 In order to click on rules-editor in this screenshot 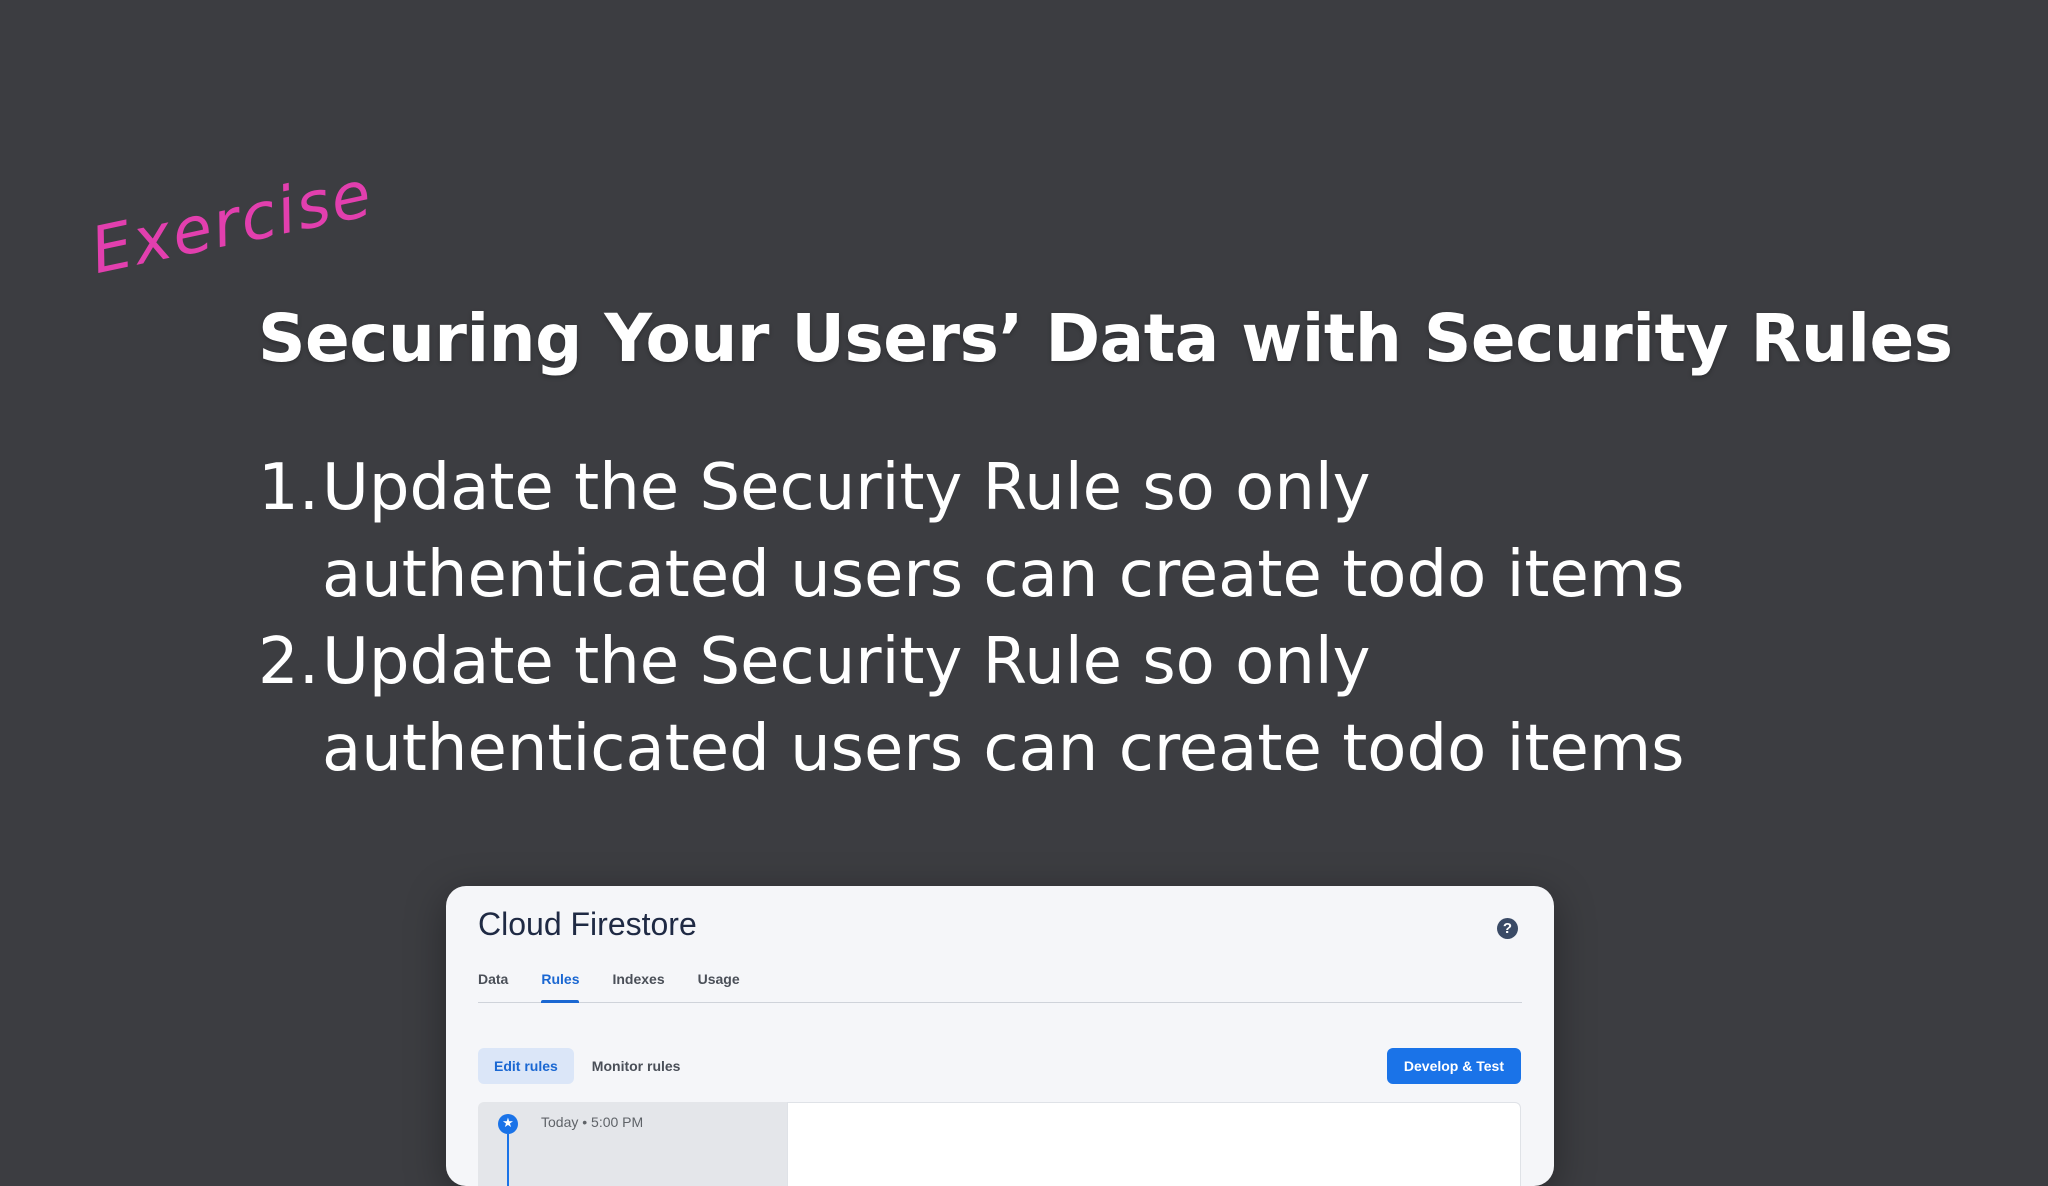, I will do `click(1154, 1144)`.